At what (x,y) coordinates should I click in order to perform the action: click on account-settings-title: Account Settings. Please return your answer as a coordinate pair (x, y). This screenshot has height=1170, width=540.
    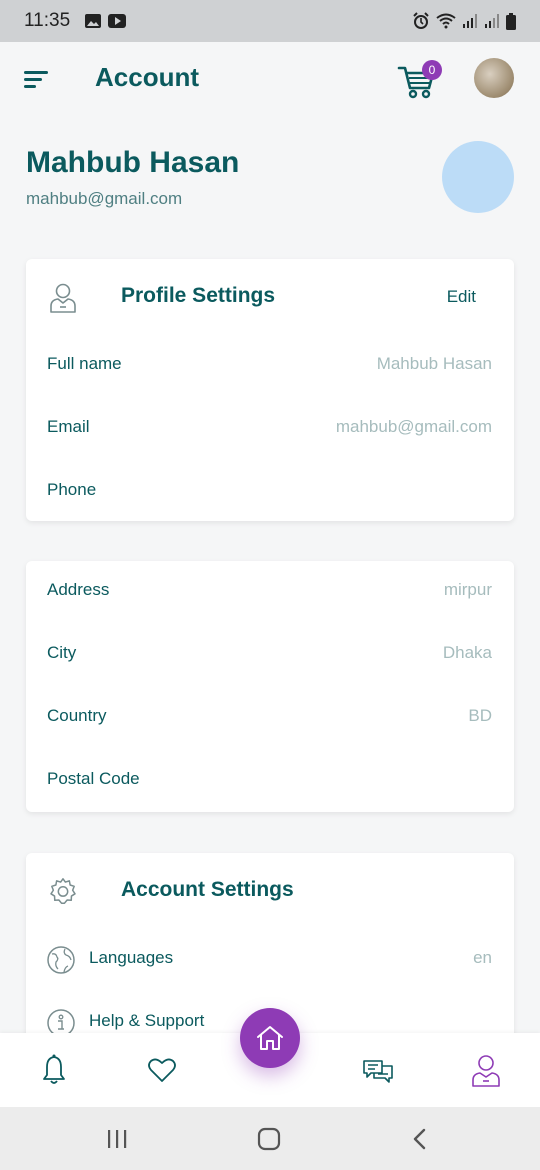
    Looking at the image, I should click on (207, 889).